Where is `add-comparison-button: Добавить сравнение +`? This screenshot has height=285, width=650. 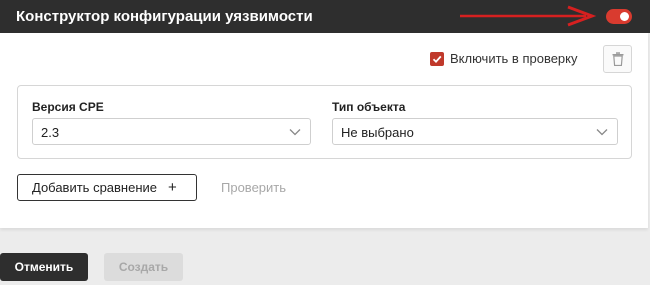
add-comparison-button: Добавить сравнение + is located at coordinates (107, 187).